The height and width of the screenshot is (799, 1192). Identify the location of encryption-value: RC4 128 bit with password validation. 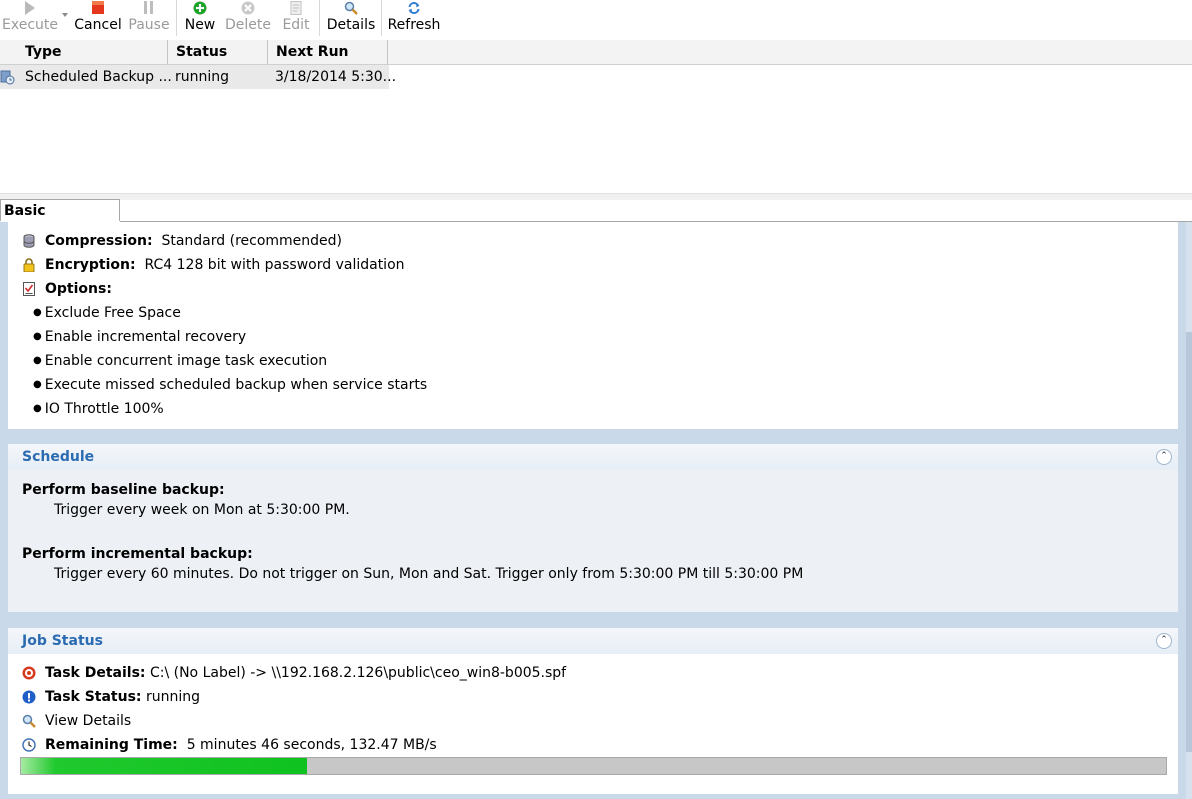
(274, 265).